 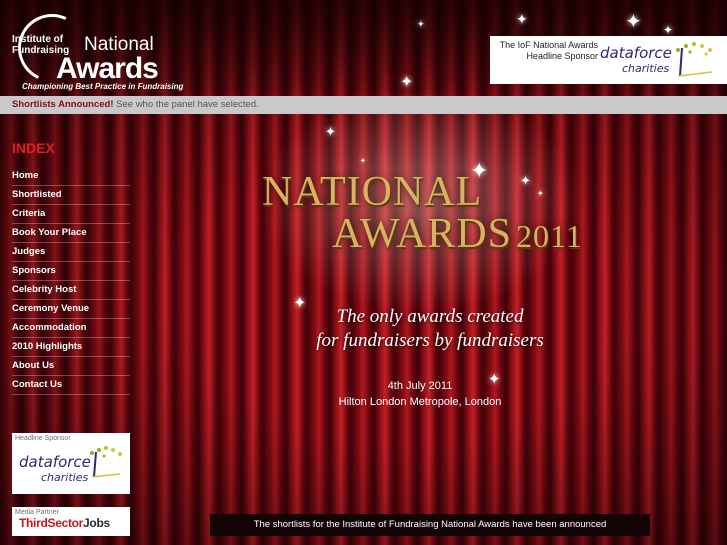 What do you see at coordinates (71, 290) in the screenshot?
I see `nav-item-celebrity-host: Celebrity Host` at bounding box center [71, 290].